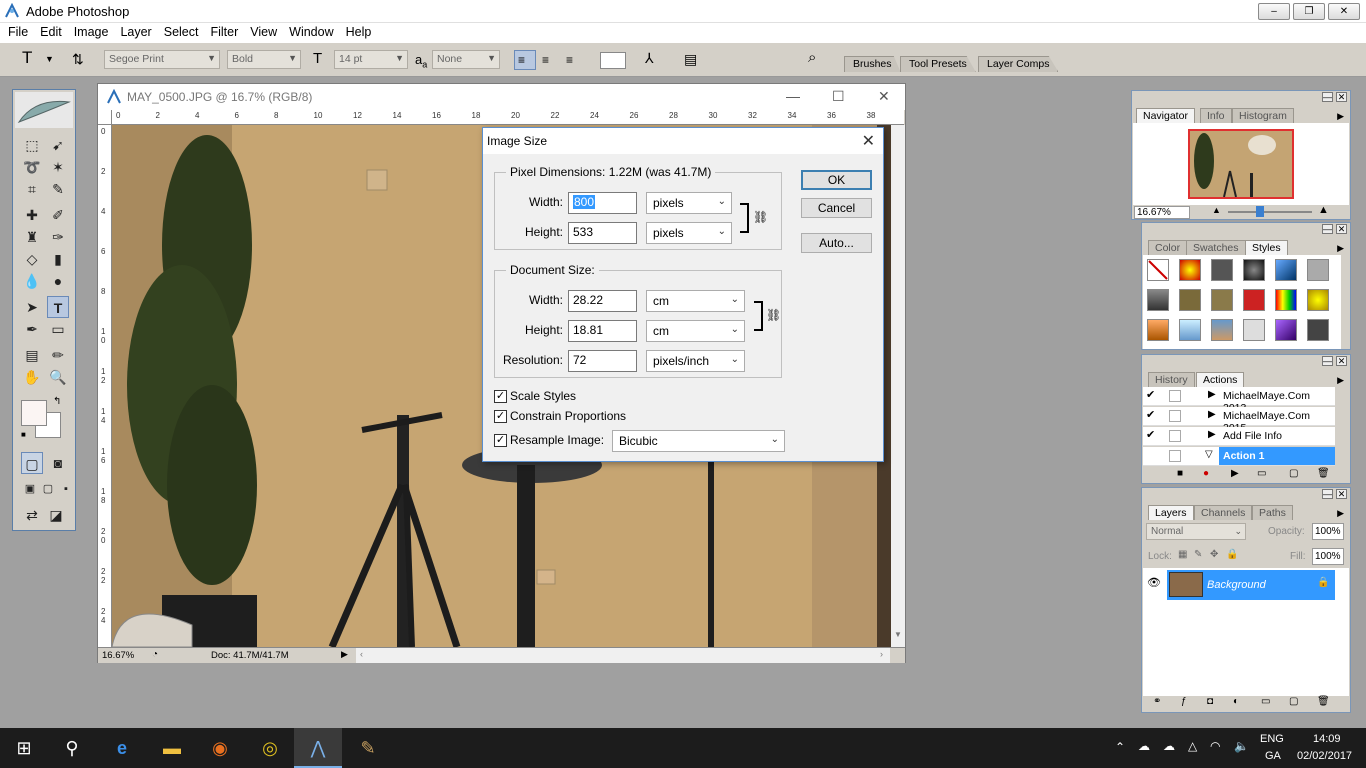 The height and width of the screenshot is (768, 1366). What do you see at coordinates (58, 259) in the screenshot?
I see `gradient-tool-icon: ▮` at bounding box center [58, 259].